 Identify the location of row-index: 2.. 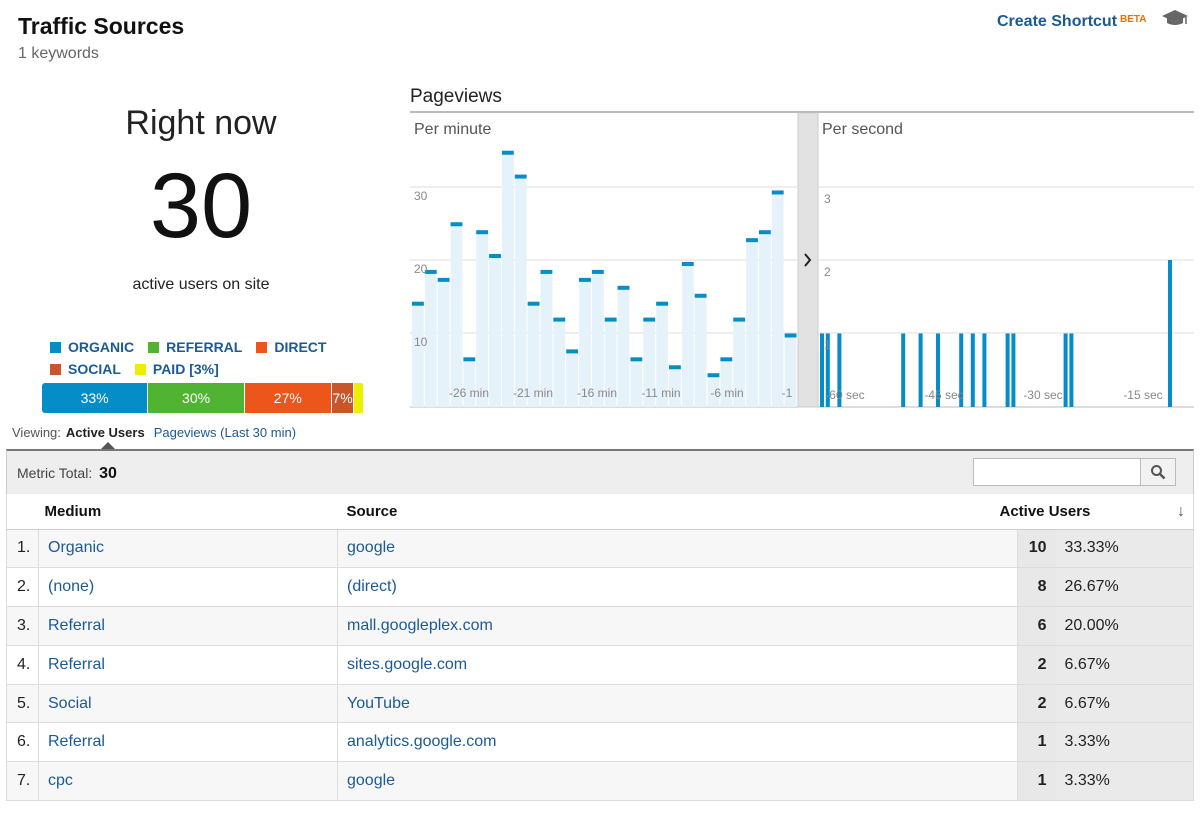
(22, 587).